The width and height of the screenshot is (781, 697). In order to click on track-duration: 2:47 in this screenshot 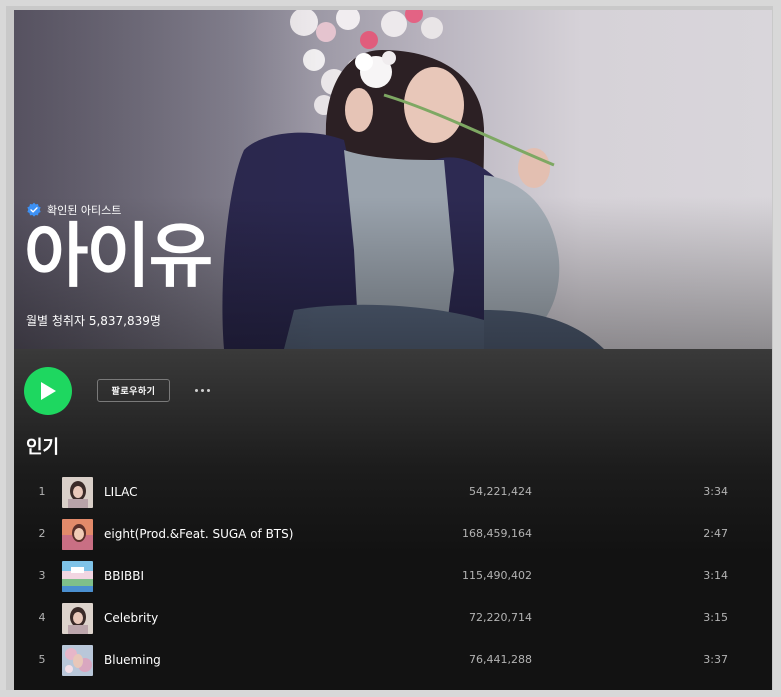, I will do `click(715, 533)`.